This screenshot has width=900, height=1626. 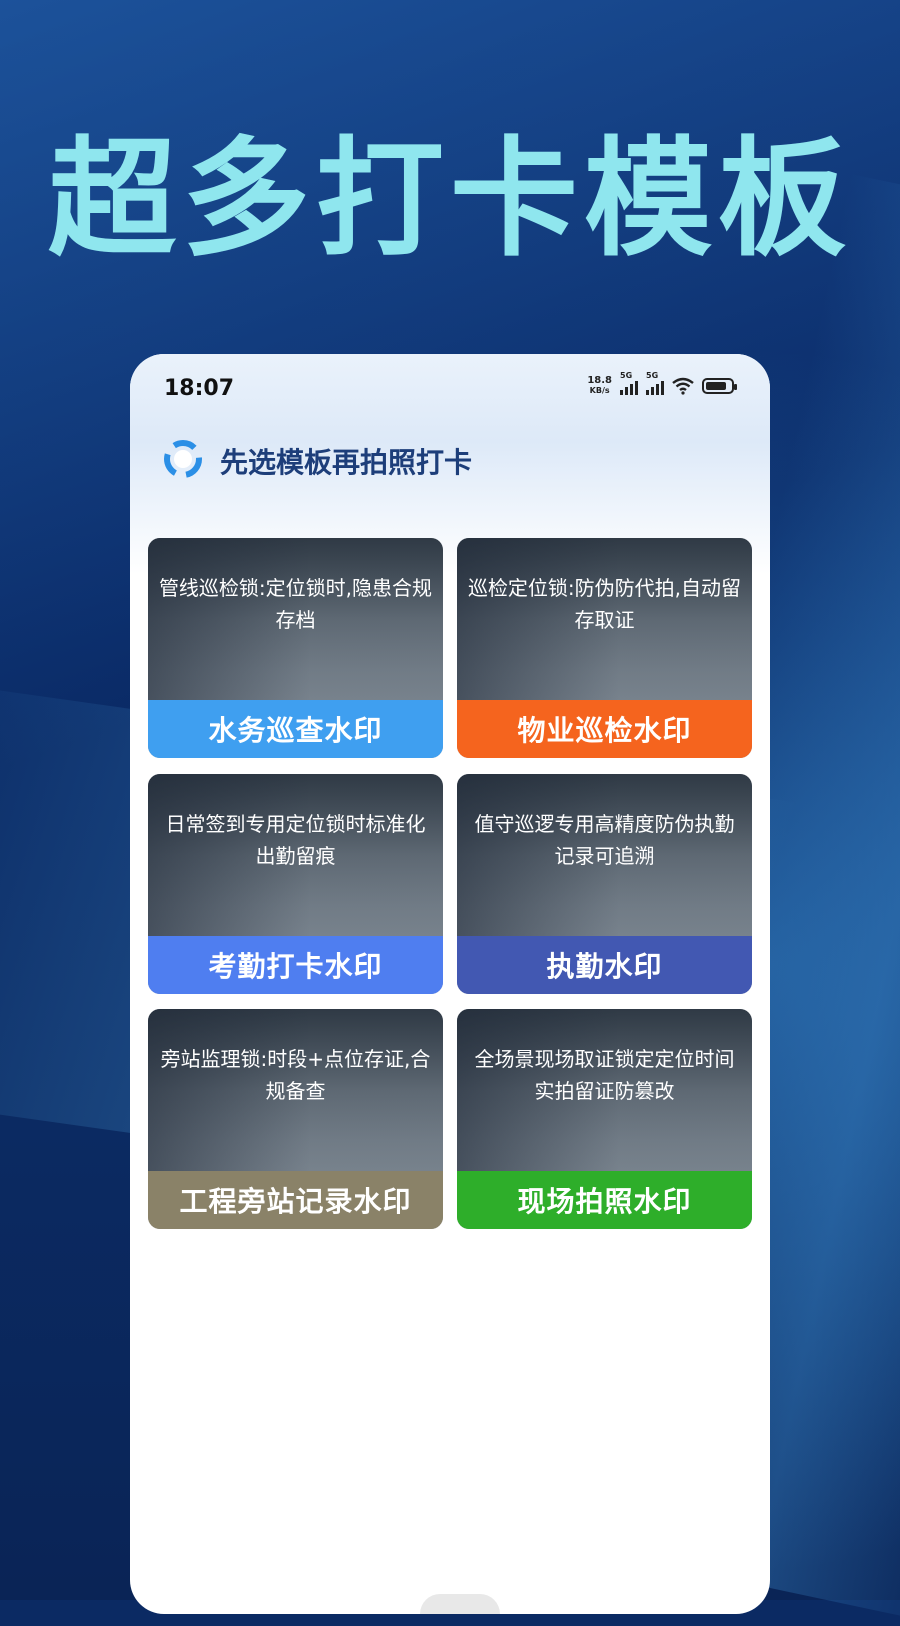 I want to click on network-speed-value: 18.8, so click(x=599, y=380).